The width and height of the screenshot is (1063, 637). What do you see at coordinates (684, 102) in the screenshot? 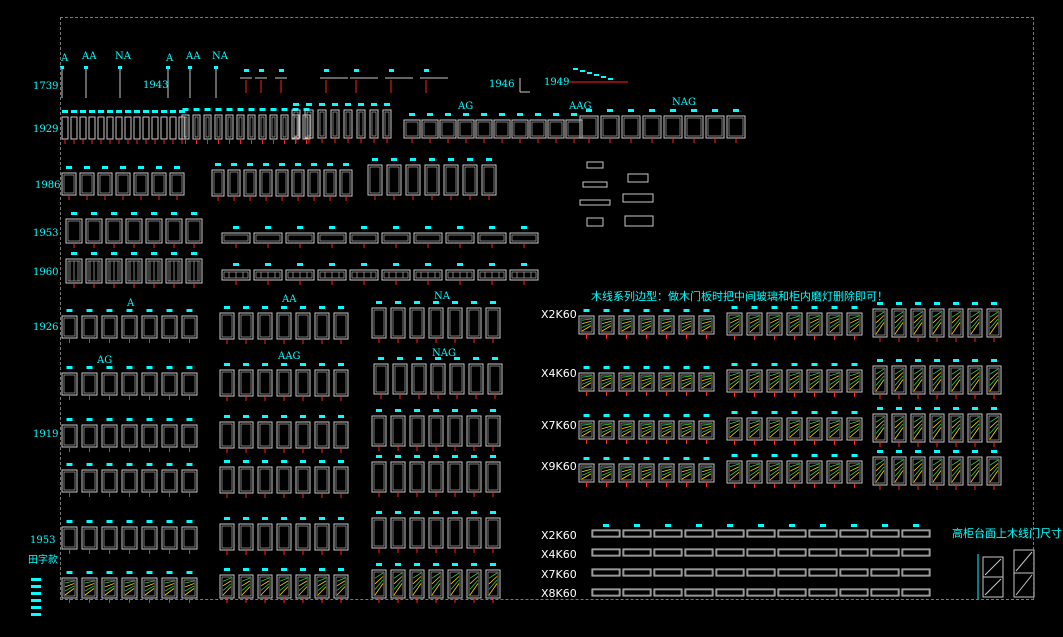
I see `group-label-nag: NAG` at bounding box center [684, 102].